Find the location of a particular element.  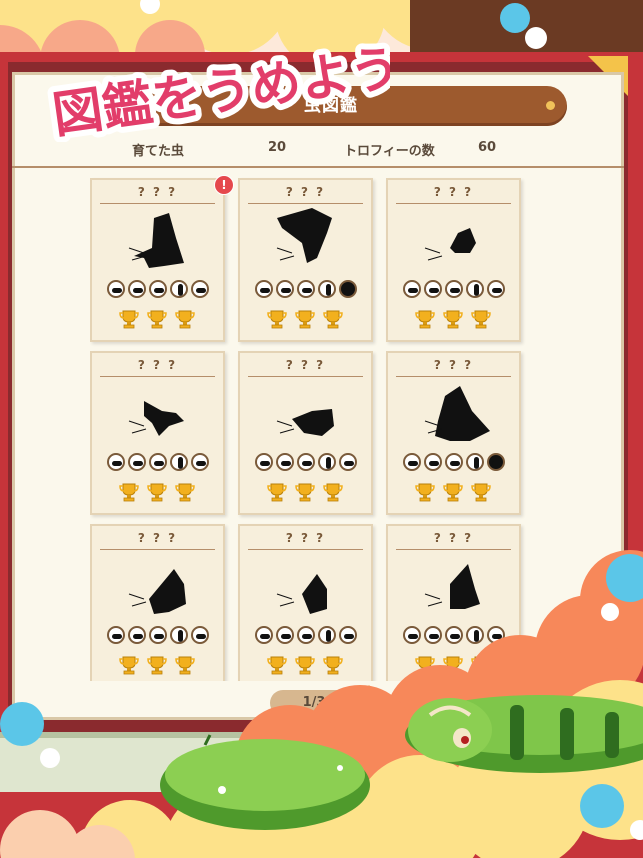

page-indicator: 1/3 is located at coordinates (314, 703).